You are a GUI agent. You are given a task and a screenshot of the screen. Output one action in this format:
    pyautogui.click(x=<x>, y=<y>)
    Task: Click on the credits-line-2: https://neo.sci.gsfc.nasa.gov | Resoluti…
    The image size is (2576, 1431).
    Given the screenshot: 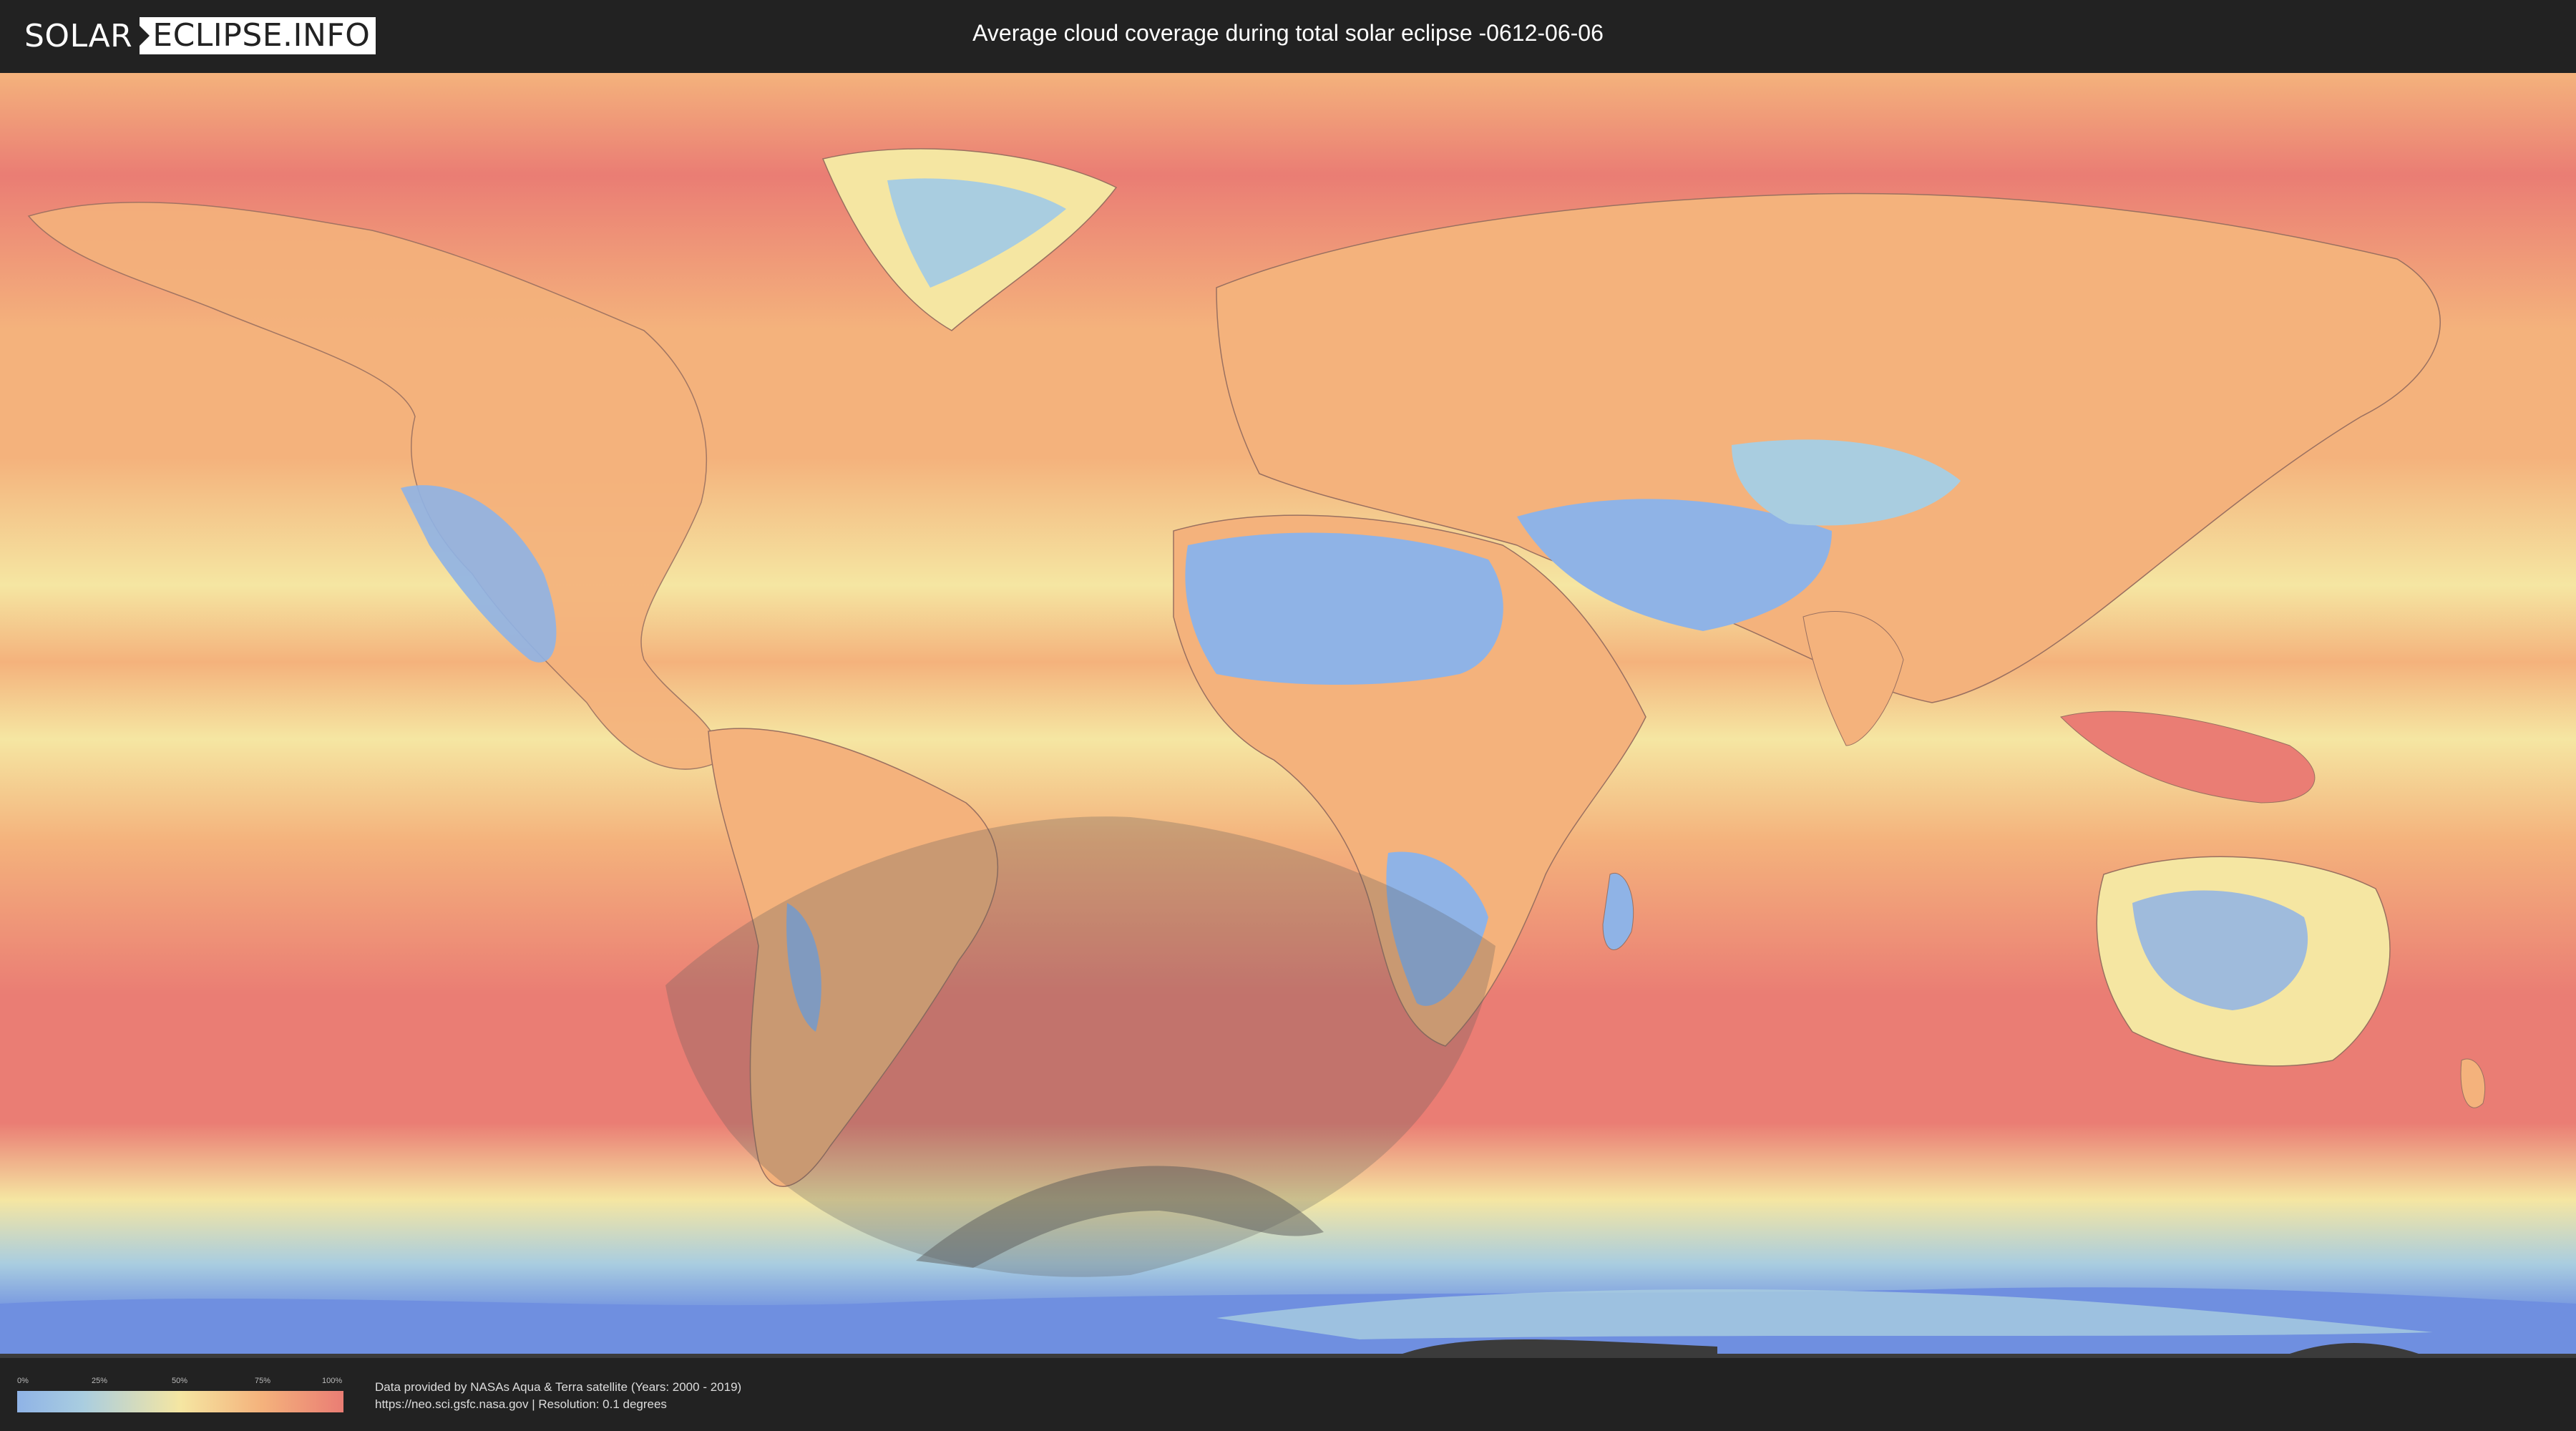 What is the action you would take?
    pyautogui.click(x=521, y=1404)
    